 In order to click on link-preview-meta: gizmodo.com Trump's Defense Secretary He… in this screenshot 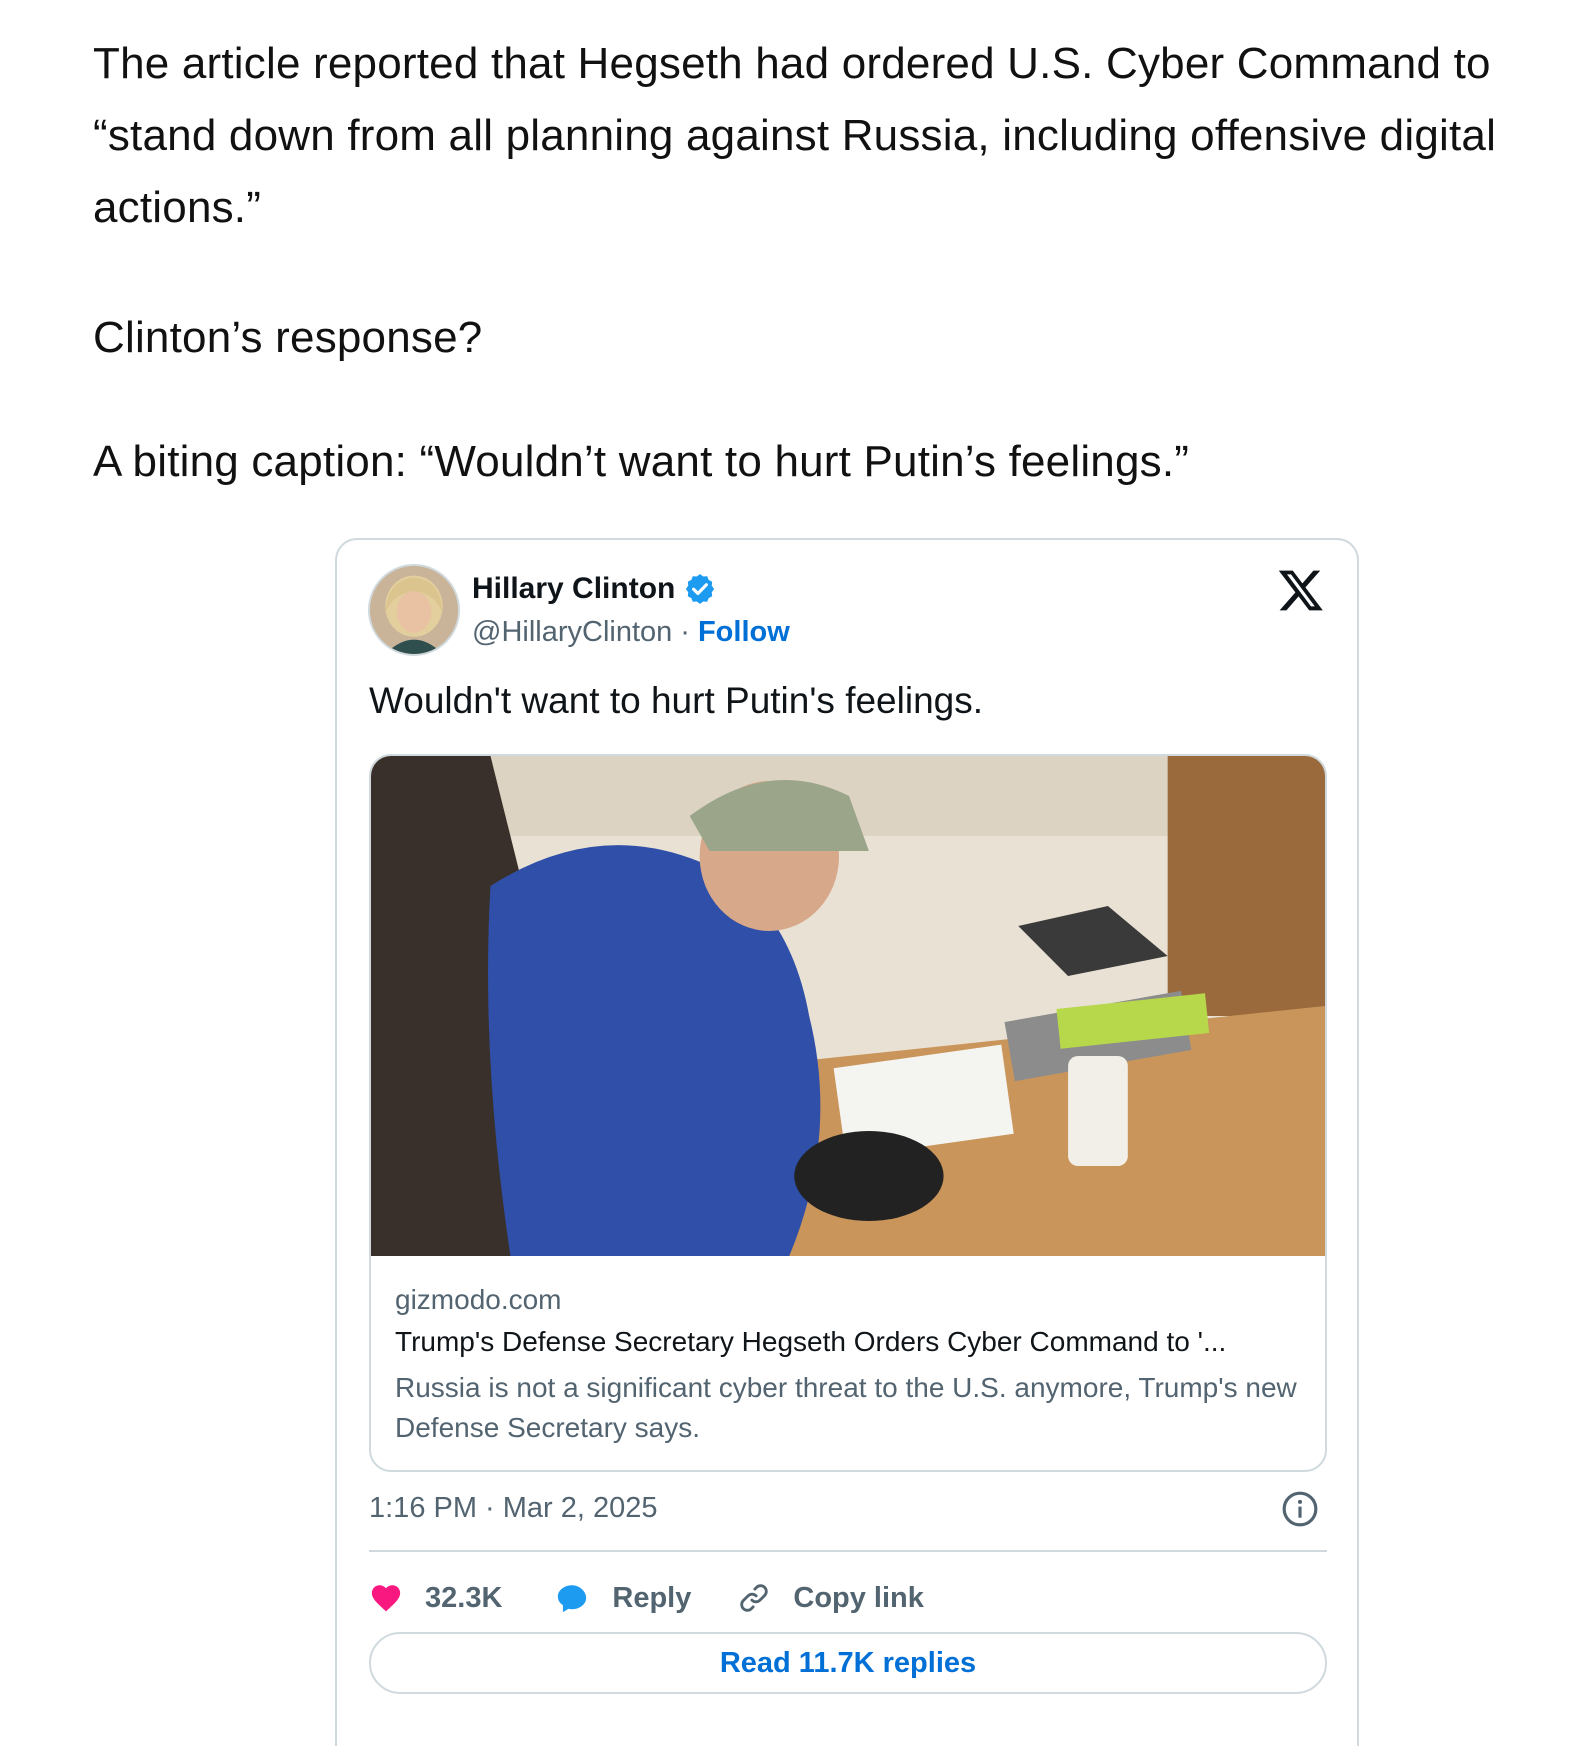, I will do `click(848, 1352)`.